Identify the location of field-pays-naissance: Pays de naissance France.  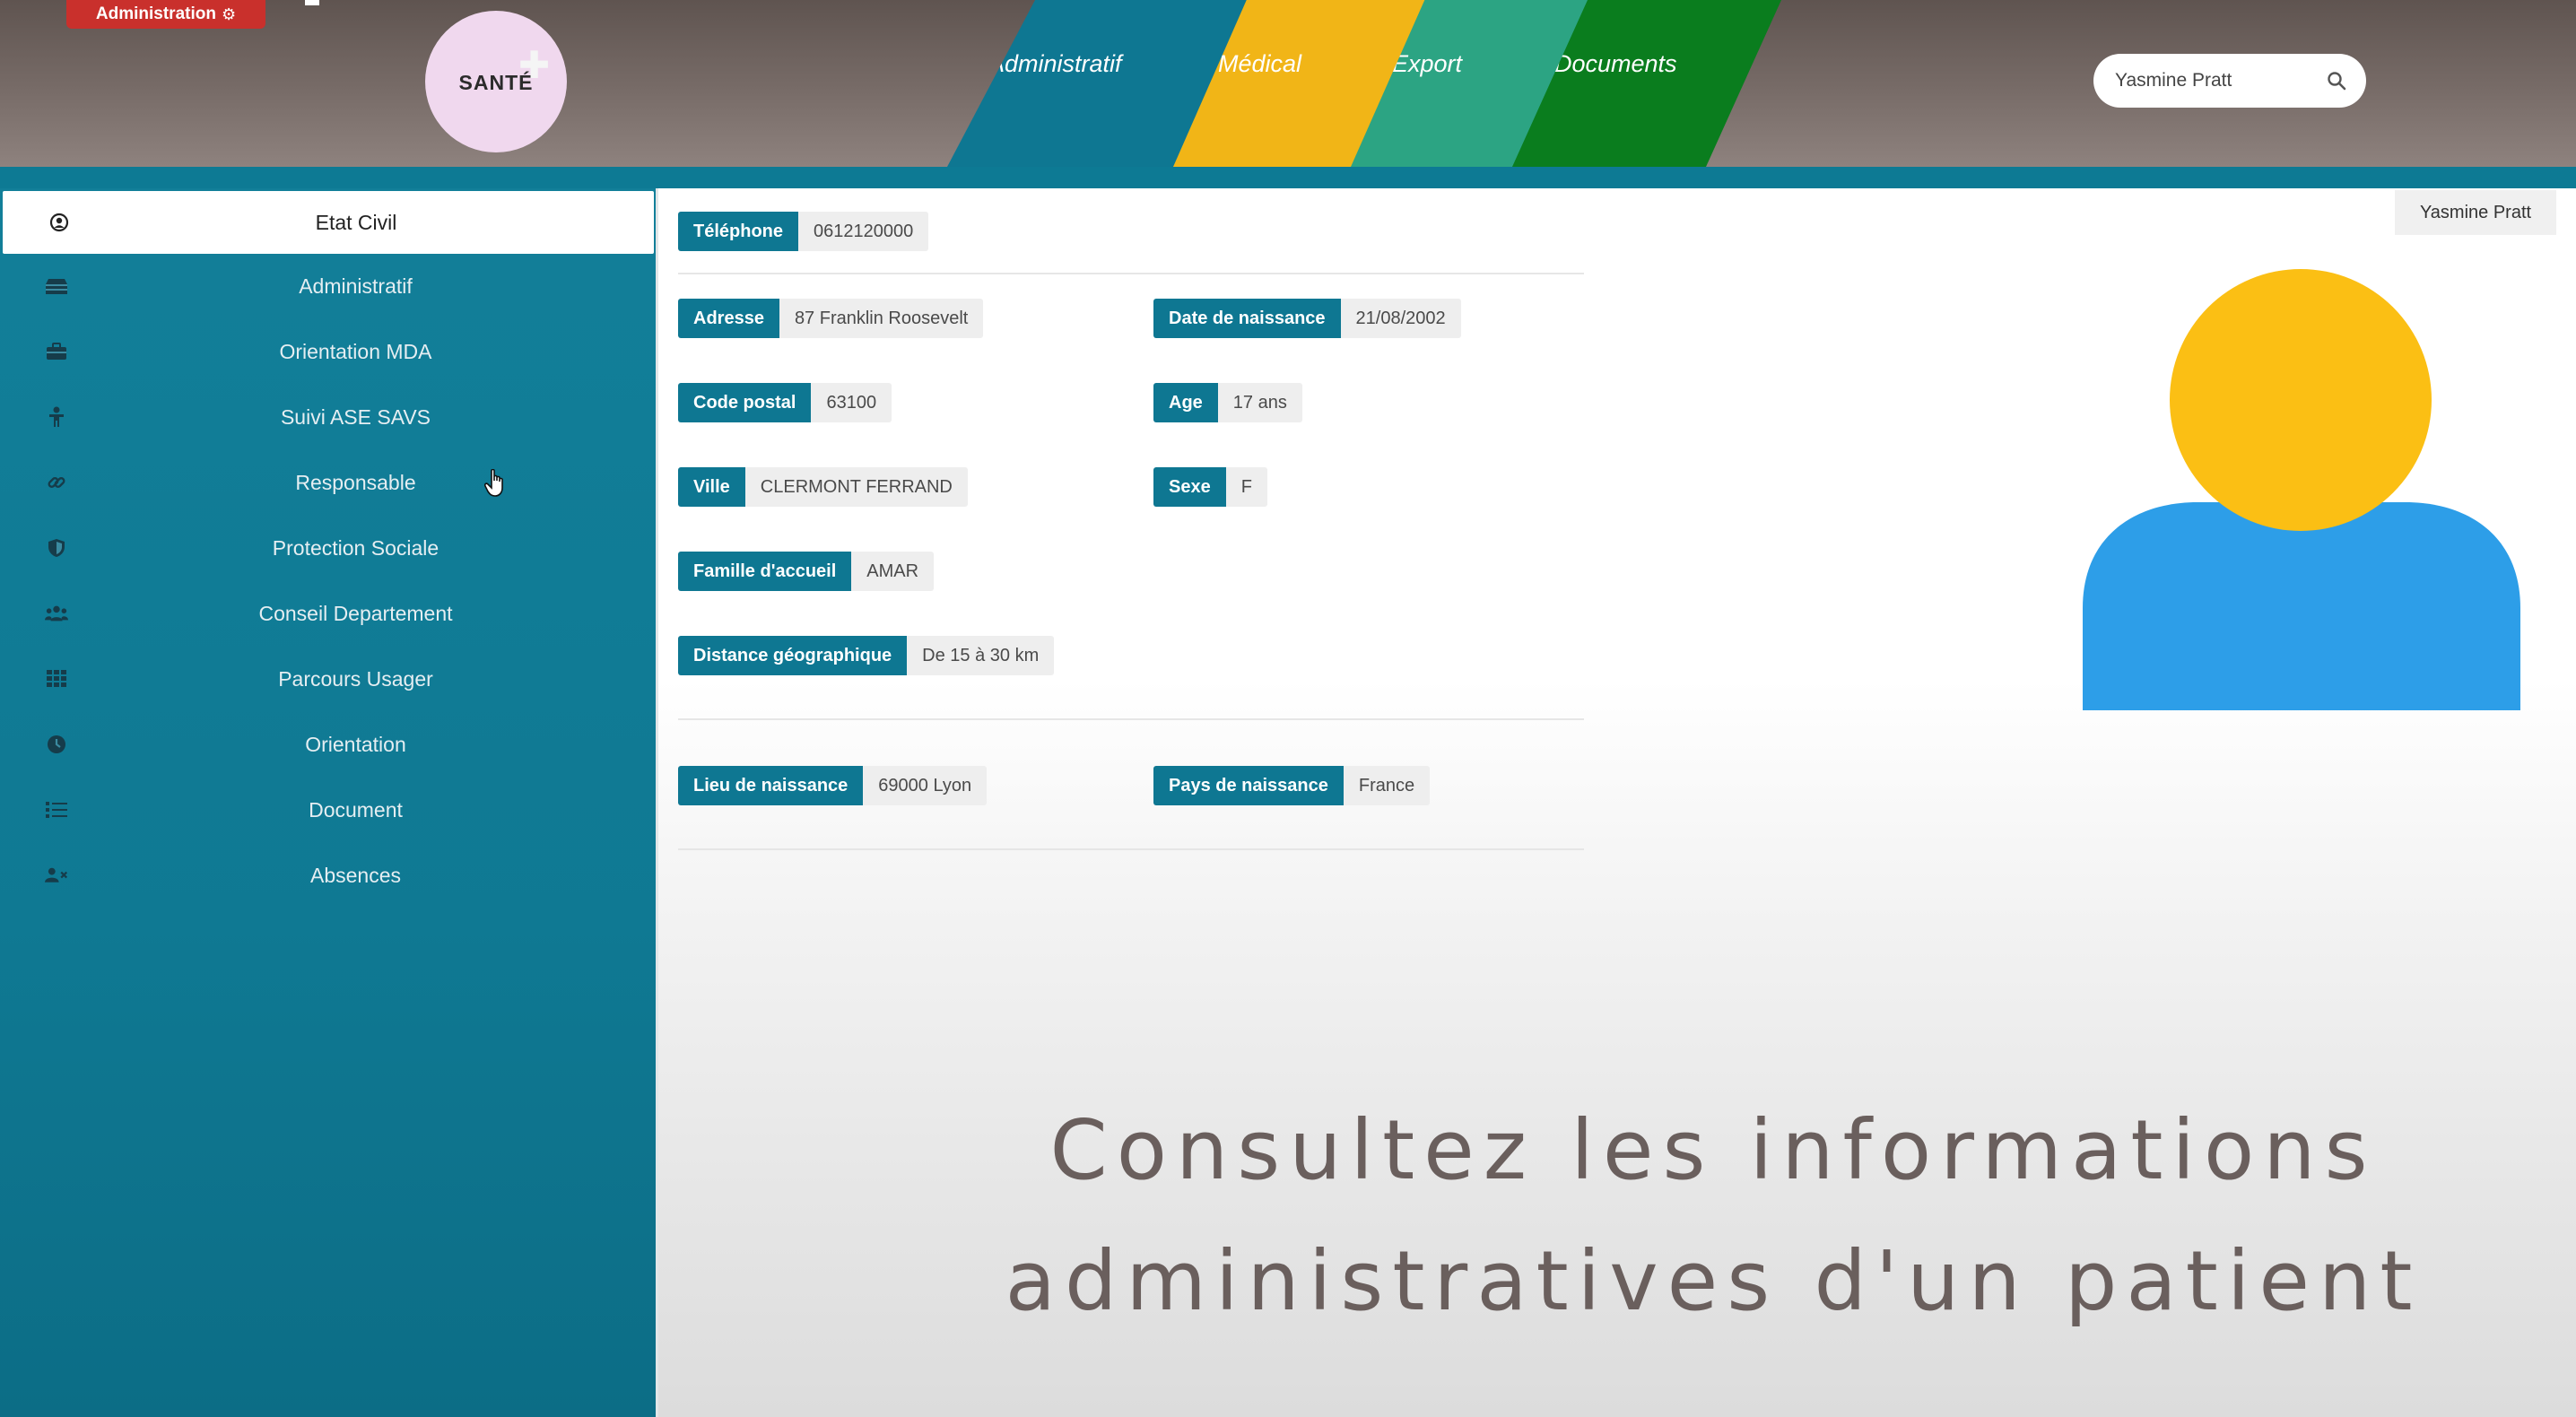
(1292, 785).